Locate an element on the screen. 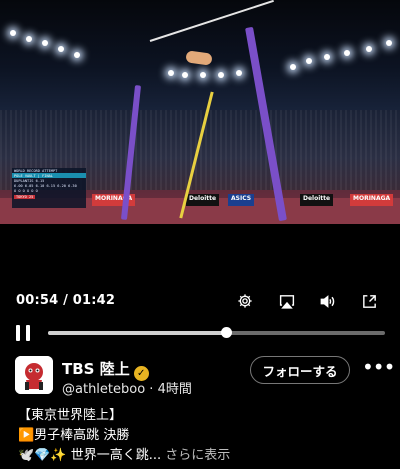 The height and width of the screenshot is (469, 400). follow-button: フォローする is located at coordinates (300, 370).